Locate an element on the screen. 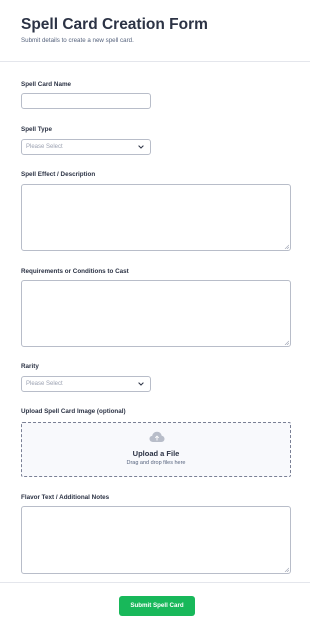 The width and height of the screenshot is (320, 632). spell-type-select: Please Select is located at coordinates (86, 147).